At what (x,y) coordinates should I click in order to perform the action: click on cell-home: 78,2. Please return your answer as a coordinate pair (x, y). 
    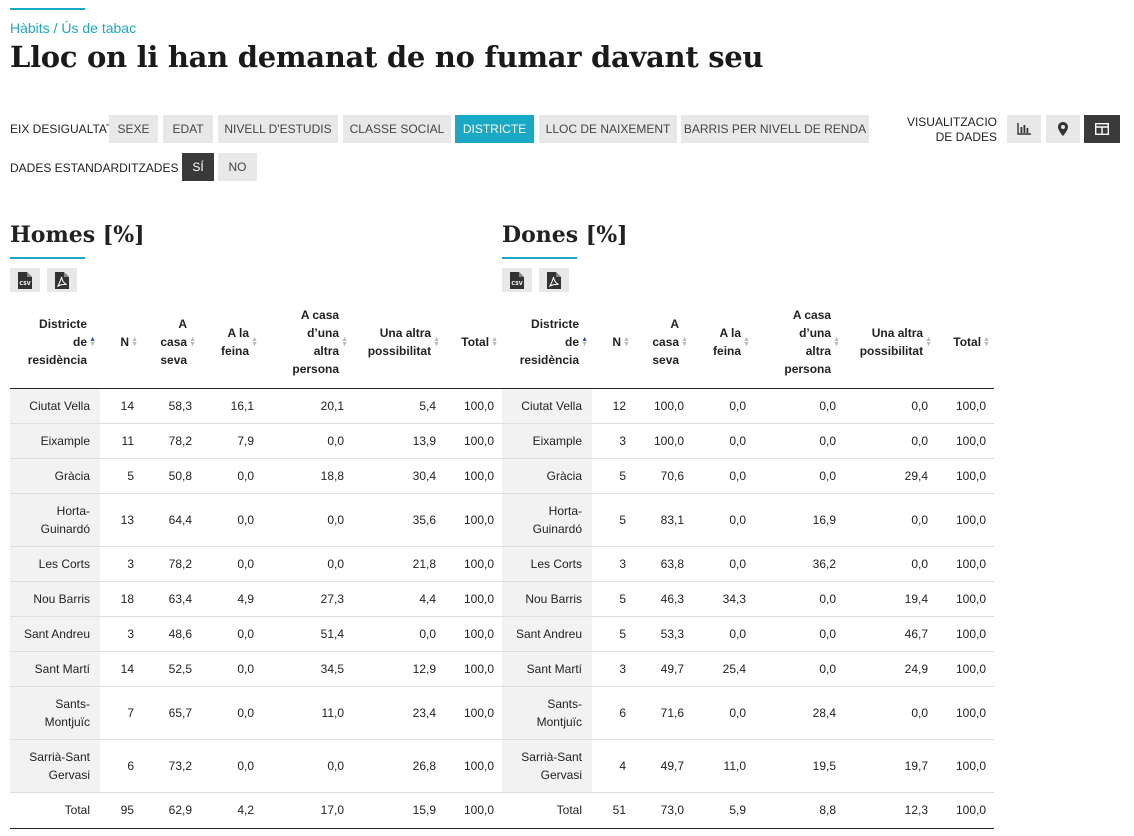
    Looking at the image, I should click on (171, 441).